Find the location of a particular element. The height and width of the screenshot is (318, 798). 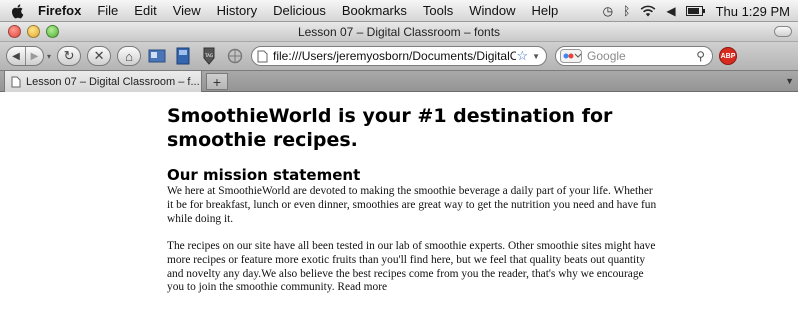

window-title: Lesson 07 – Digital Classroom – fonts is located at coordinates (399, 32).